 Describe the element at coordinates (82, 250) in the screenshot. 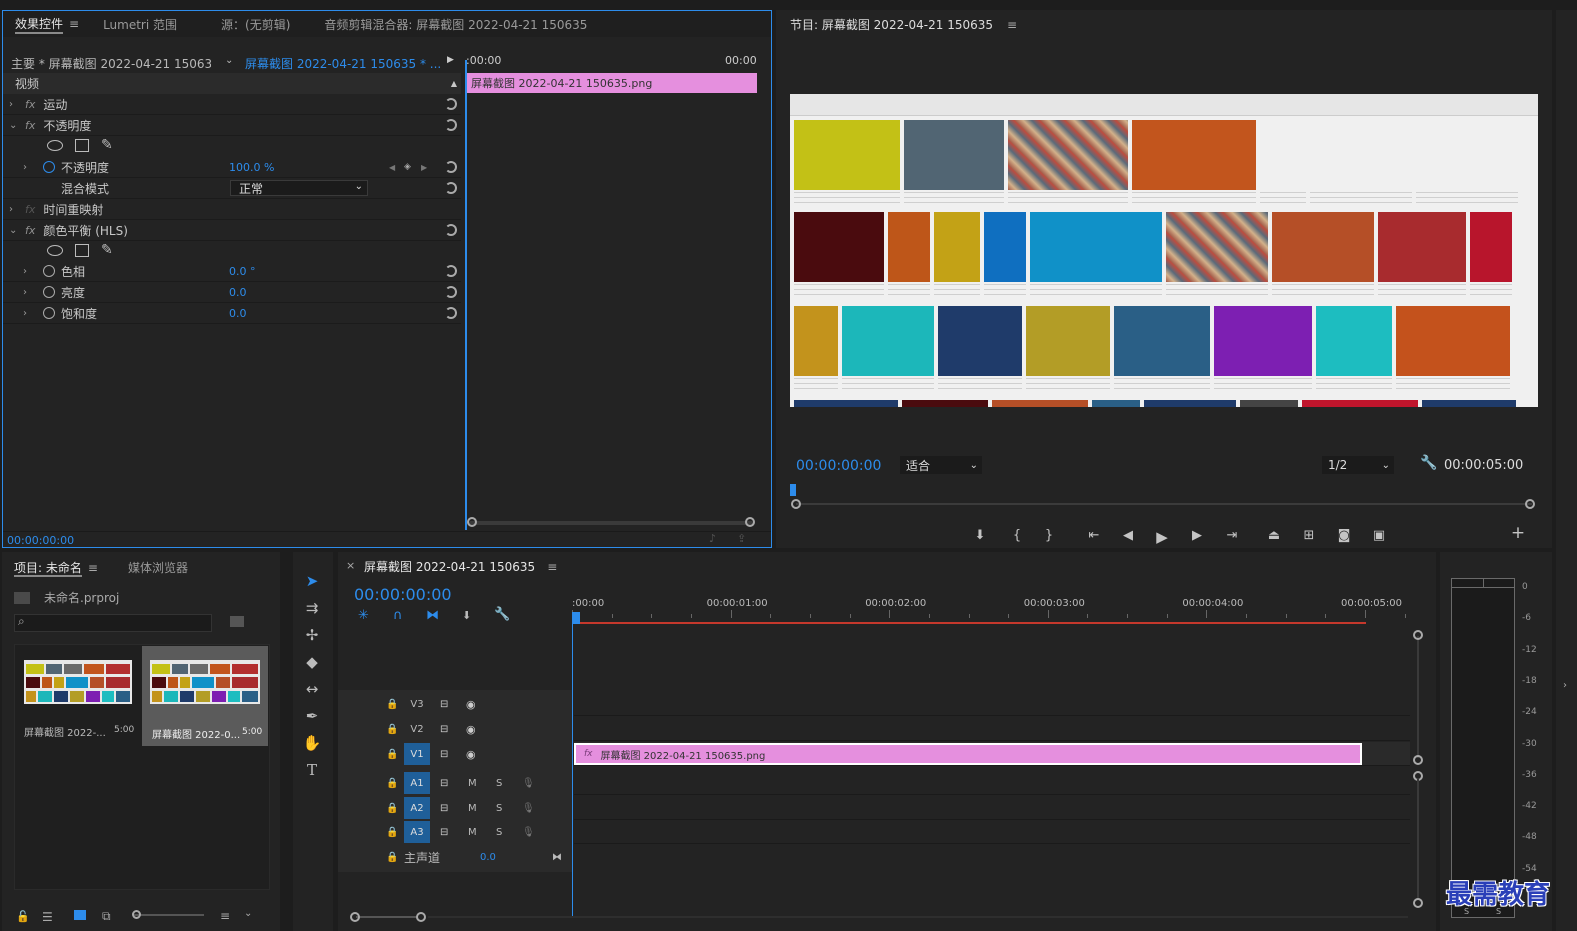

I see `rectangle-mask-icon` at that location.